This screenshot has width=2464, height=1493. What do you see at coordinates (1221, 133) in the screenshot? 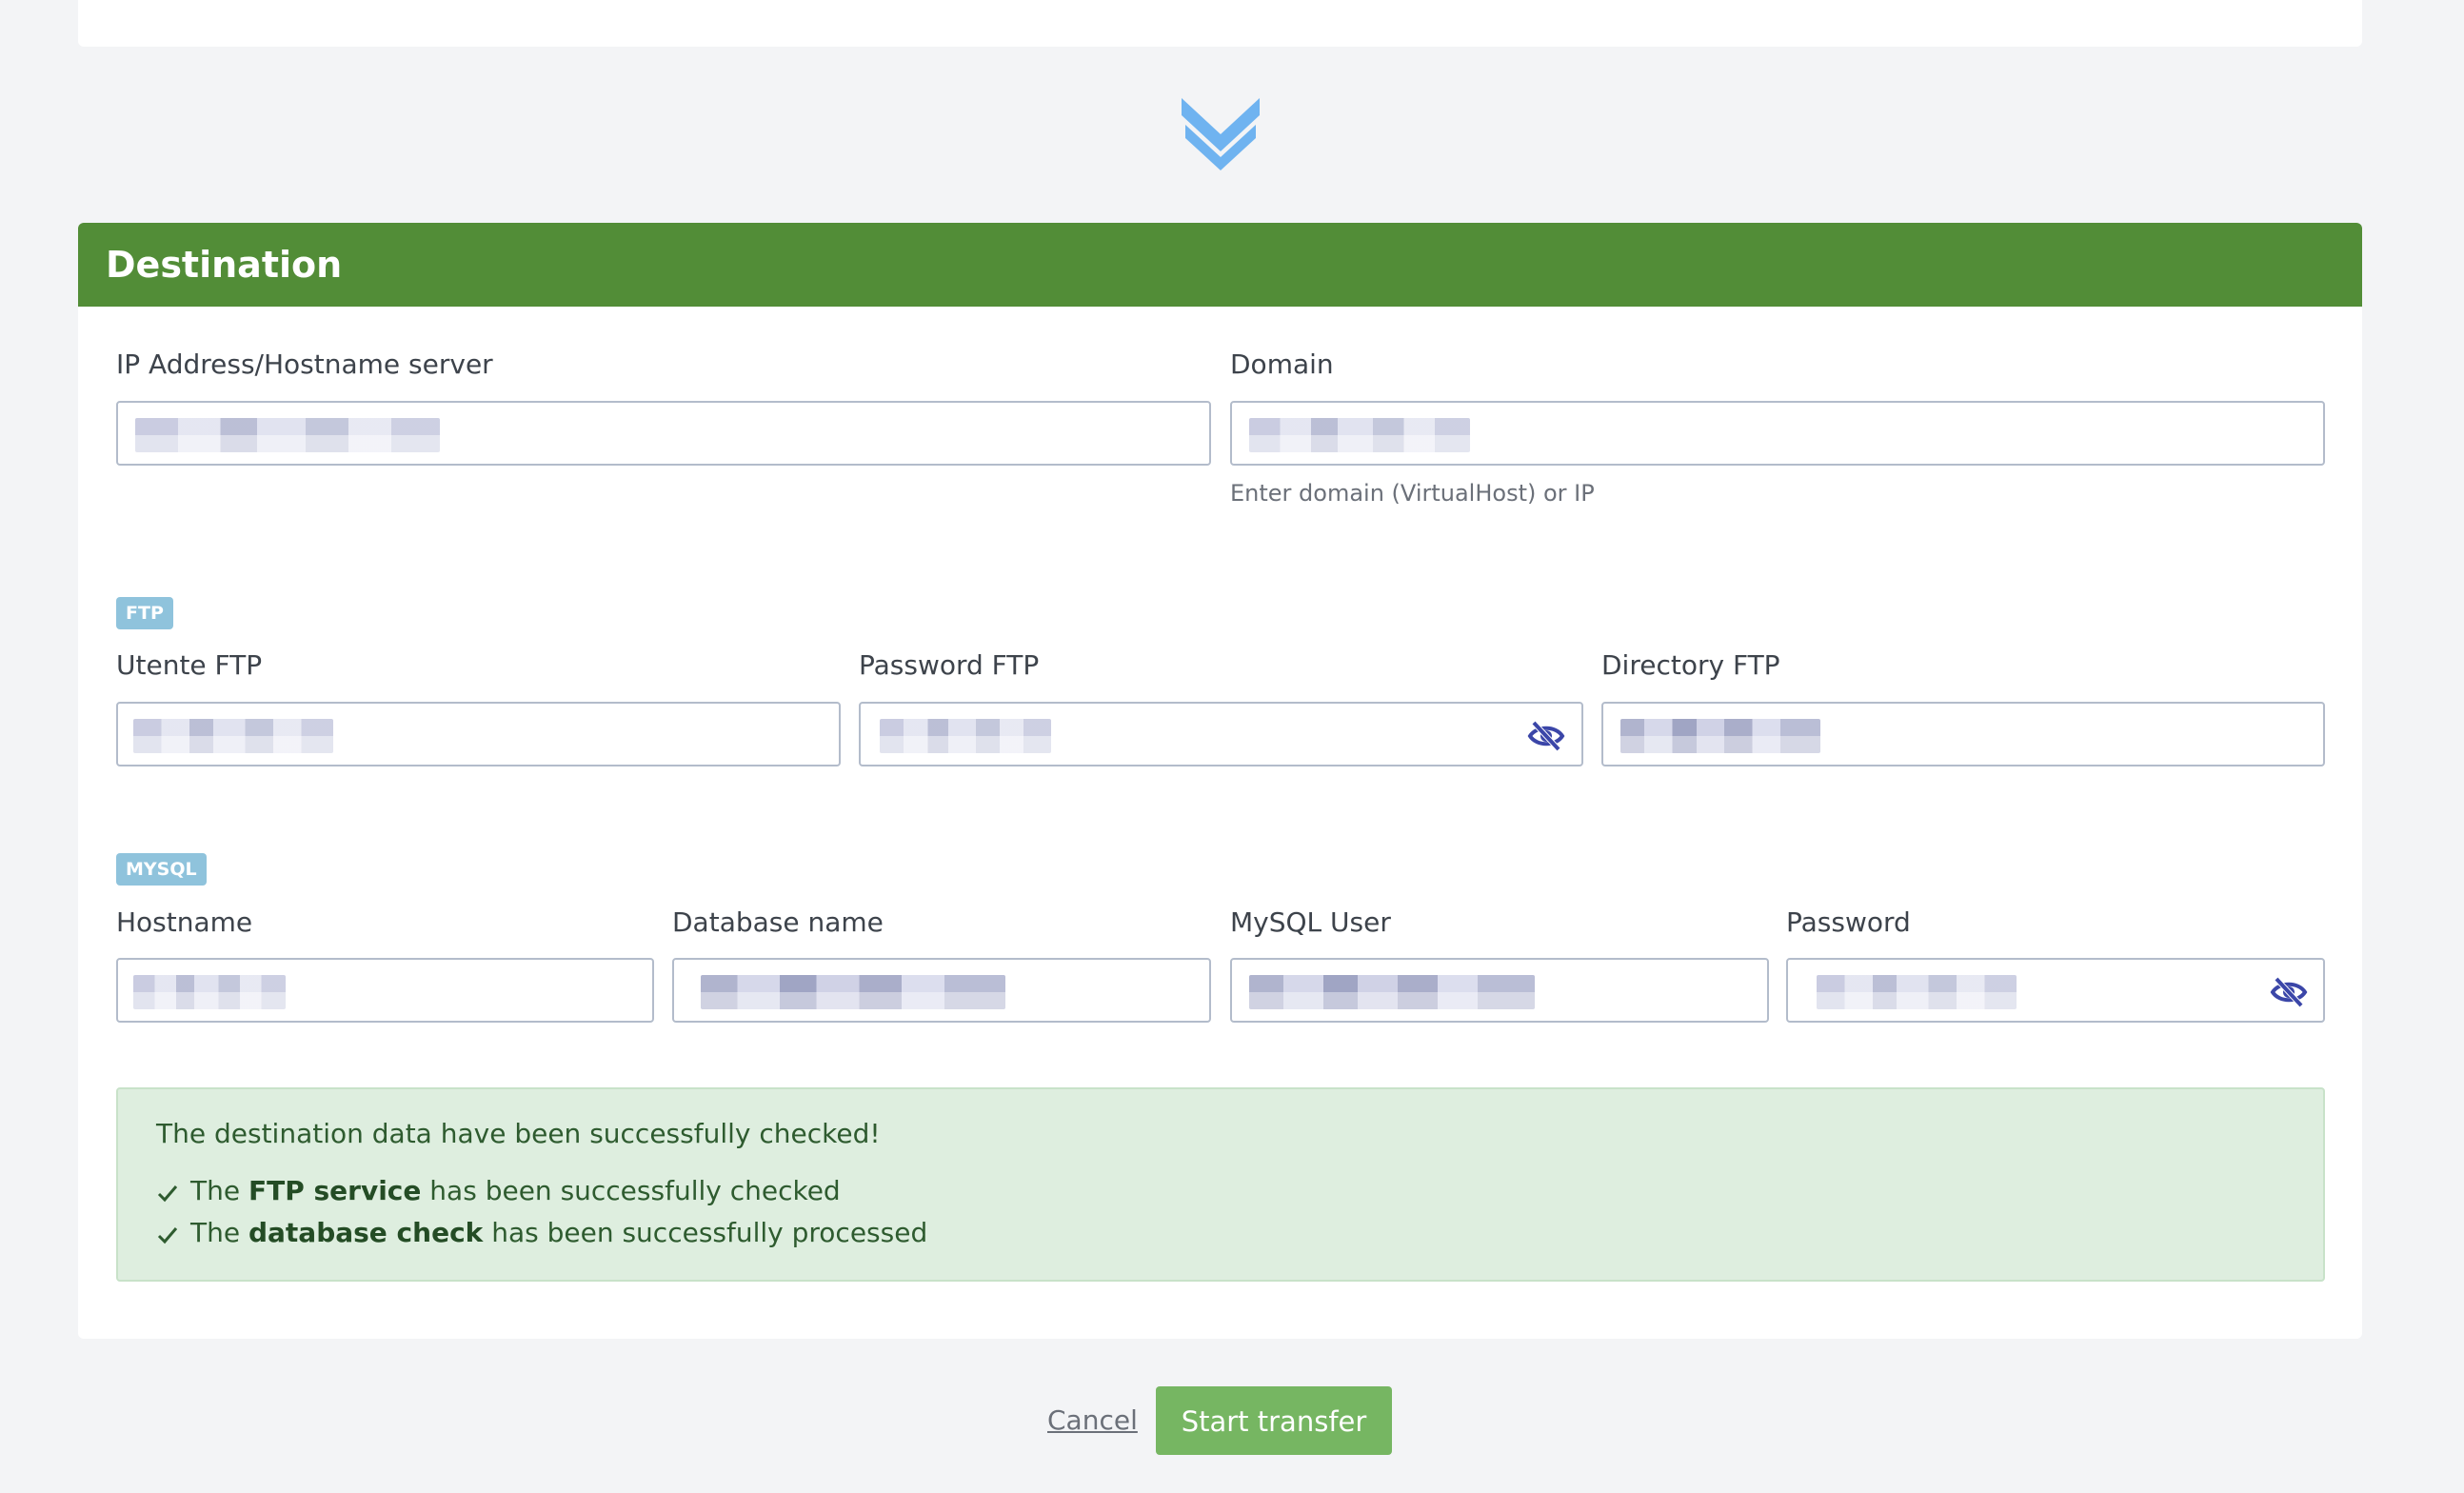
I see `double-chevron-down-icon` at bounding box center [1221, 133].